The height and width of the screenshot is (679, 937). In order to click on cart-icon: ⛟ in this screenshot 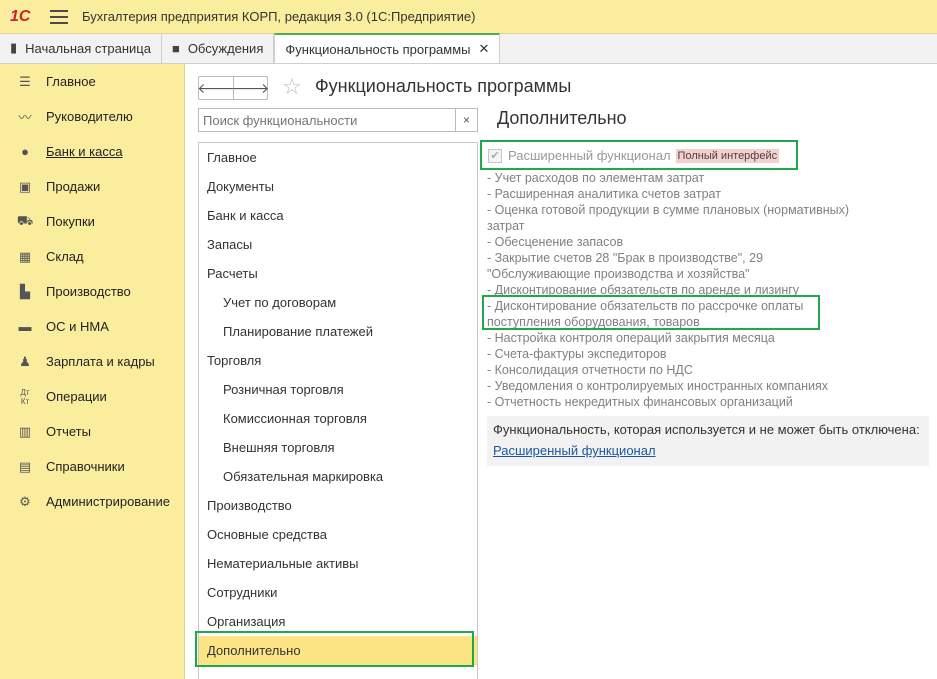, I will do `click(25, 220)`.